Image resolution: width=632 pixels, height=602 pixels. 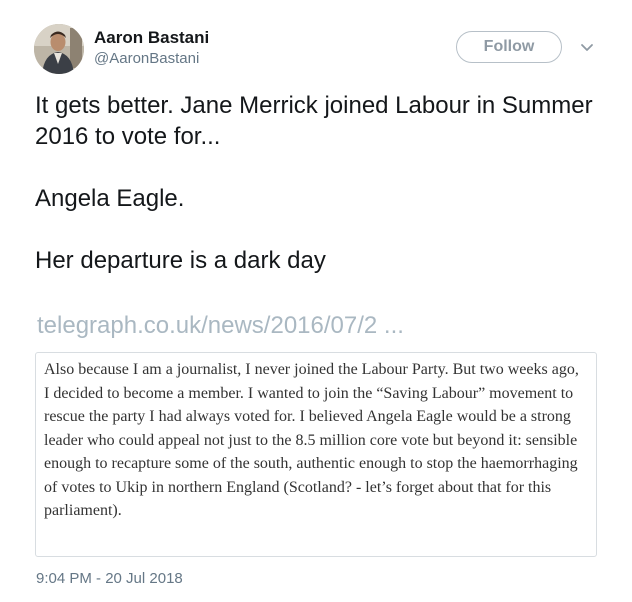 I want to click on chevron-down-icon, so click(x=587, y=47).